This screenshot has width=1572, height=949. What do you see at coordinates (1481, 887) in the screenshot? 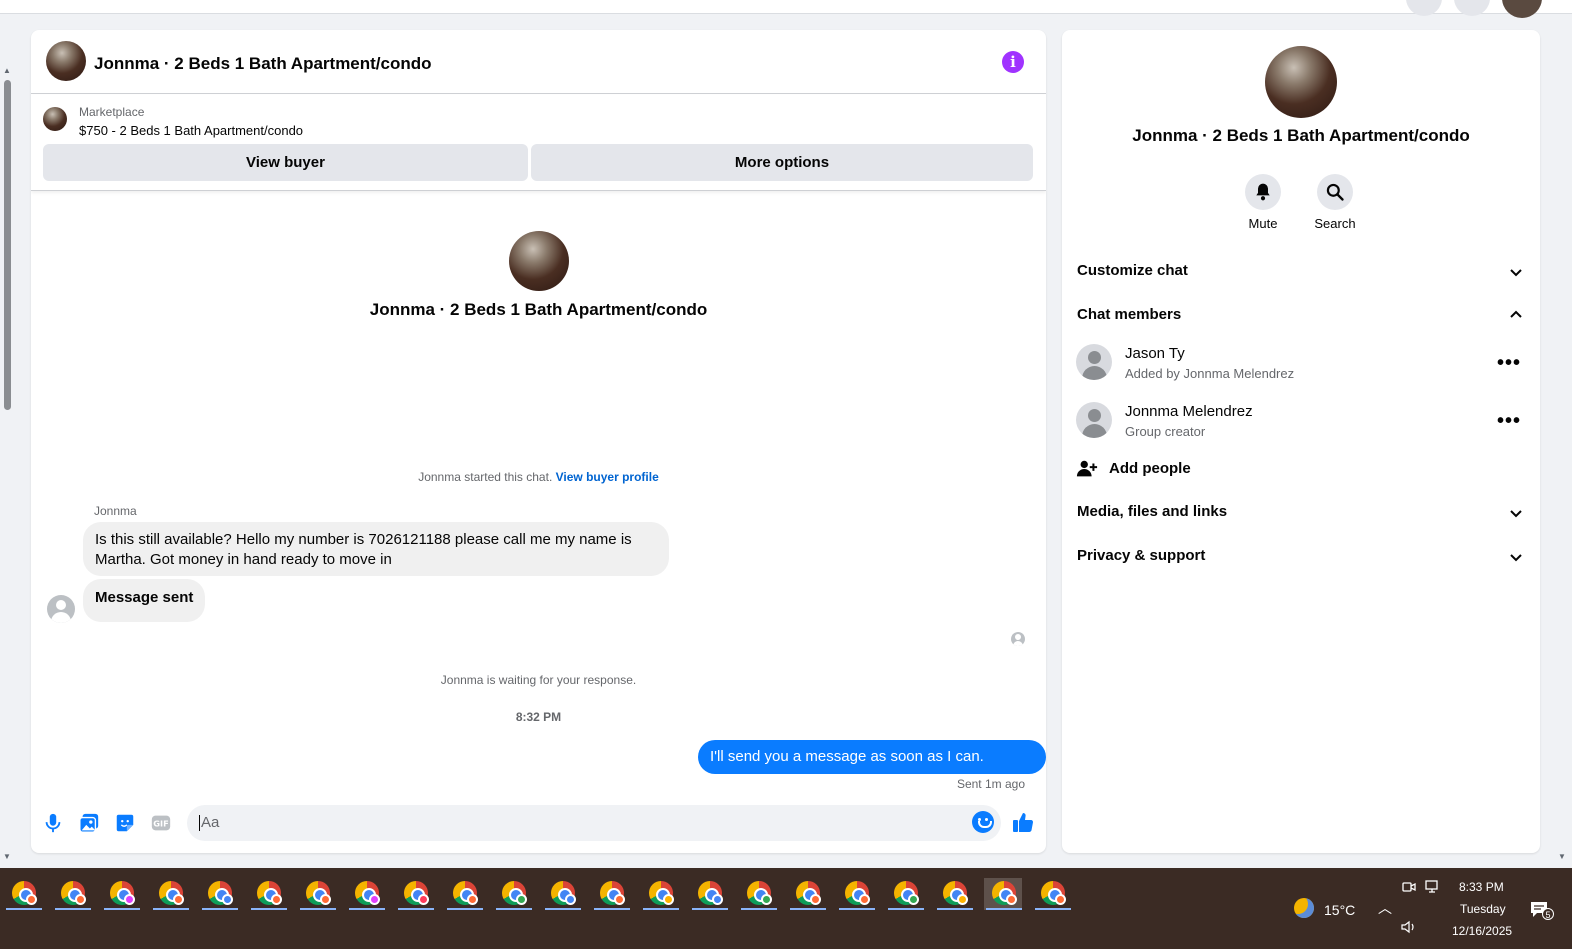
I see `clock-time: 8:33 PM` at bounding box center [1481, 887].